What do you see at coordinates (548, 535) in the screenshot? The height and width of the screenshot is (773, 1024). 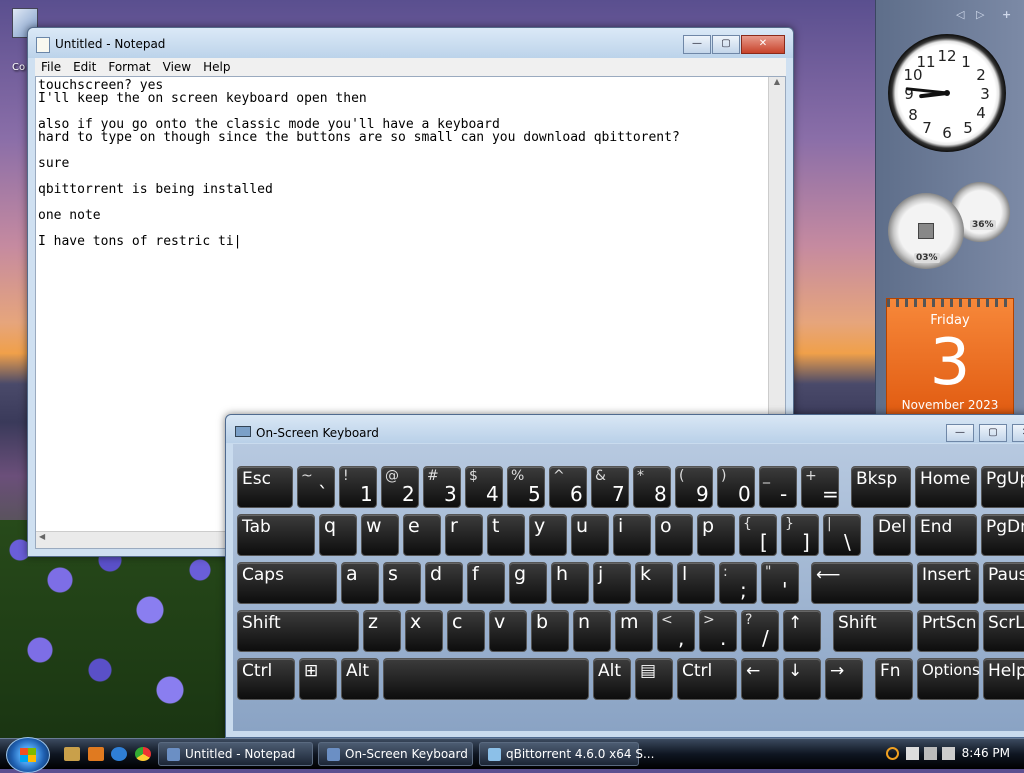 I see `key-y: y` at bounding box center [548, 535].